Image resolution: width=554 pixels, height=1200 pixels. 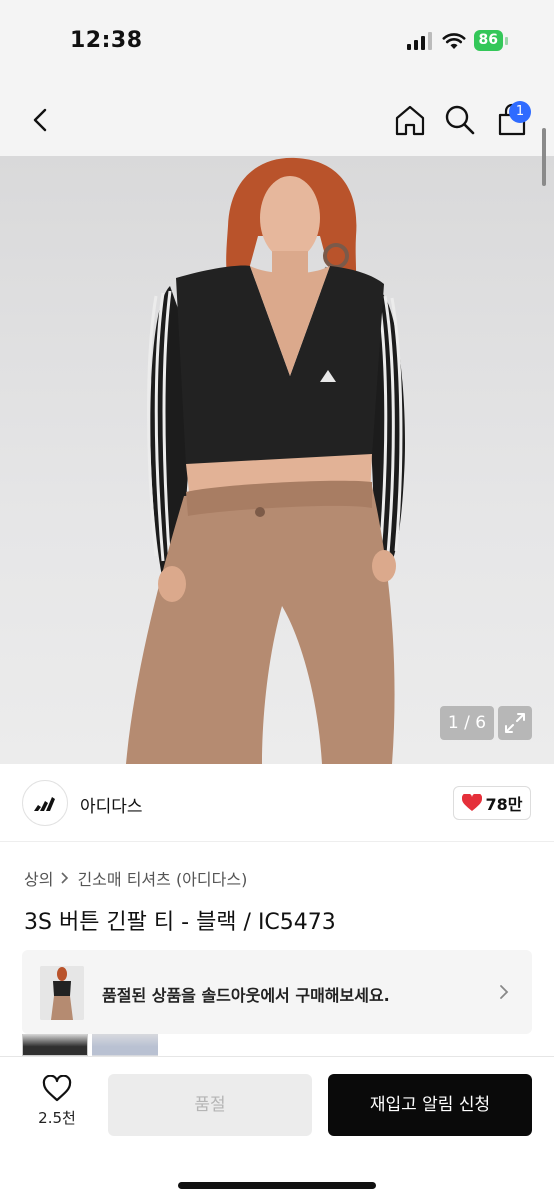 What do you see at coordinates (90, 1045) in the screenshot?
I see `thumbnail-strip` at bounding box center [90, 1045].